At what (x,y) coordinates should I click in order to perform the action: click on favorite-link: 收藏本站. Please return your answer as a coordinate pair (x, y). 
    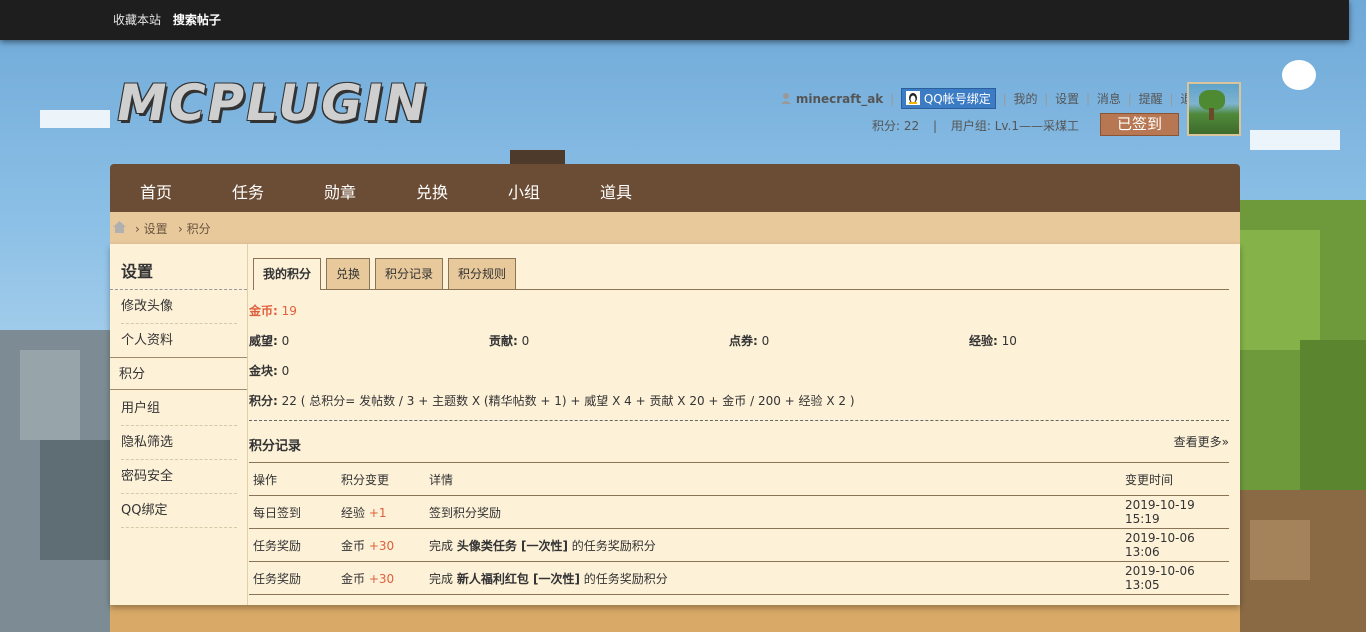
    Looking at the image, I should click on (137, 20).